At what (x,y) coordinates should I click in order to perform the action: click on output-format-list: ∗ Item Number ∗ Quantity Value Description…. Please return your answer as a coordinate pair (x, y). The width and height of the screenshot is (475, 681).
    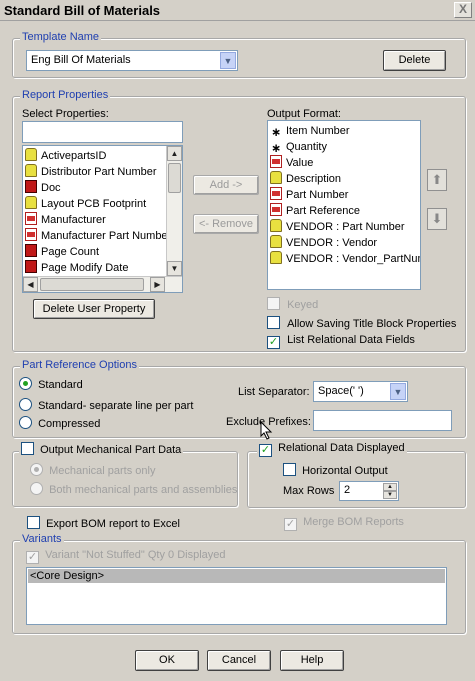
    Looking at the image, I should click on (344, 205).